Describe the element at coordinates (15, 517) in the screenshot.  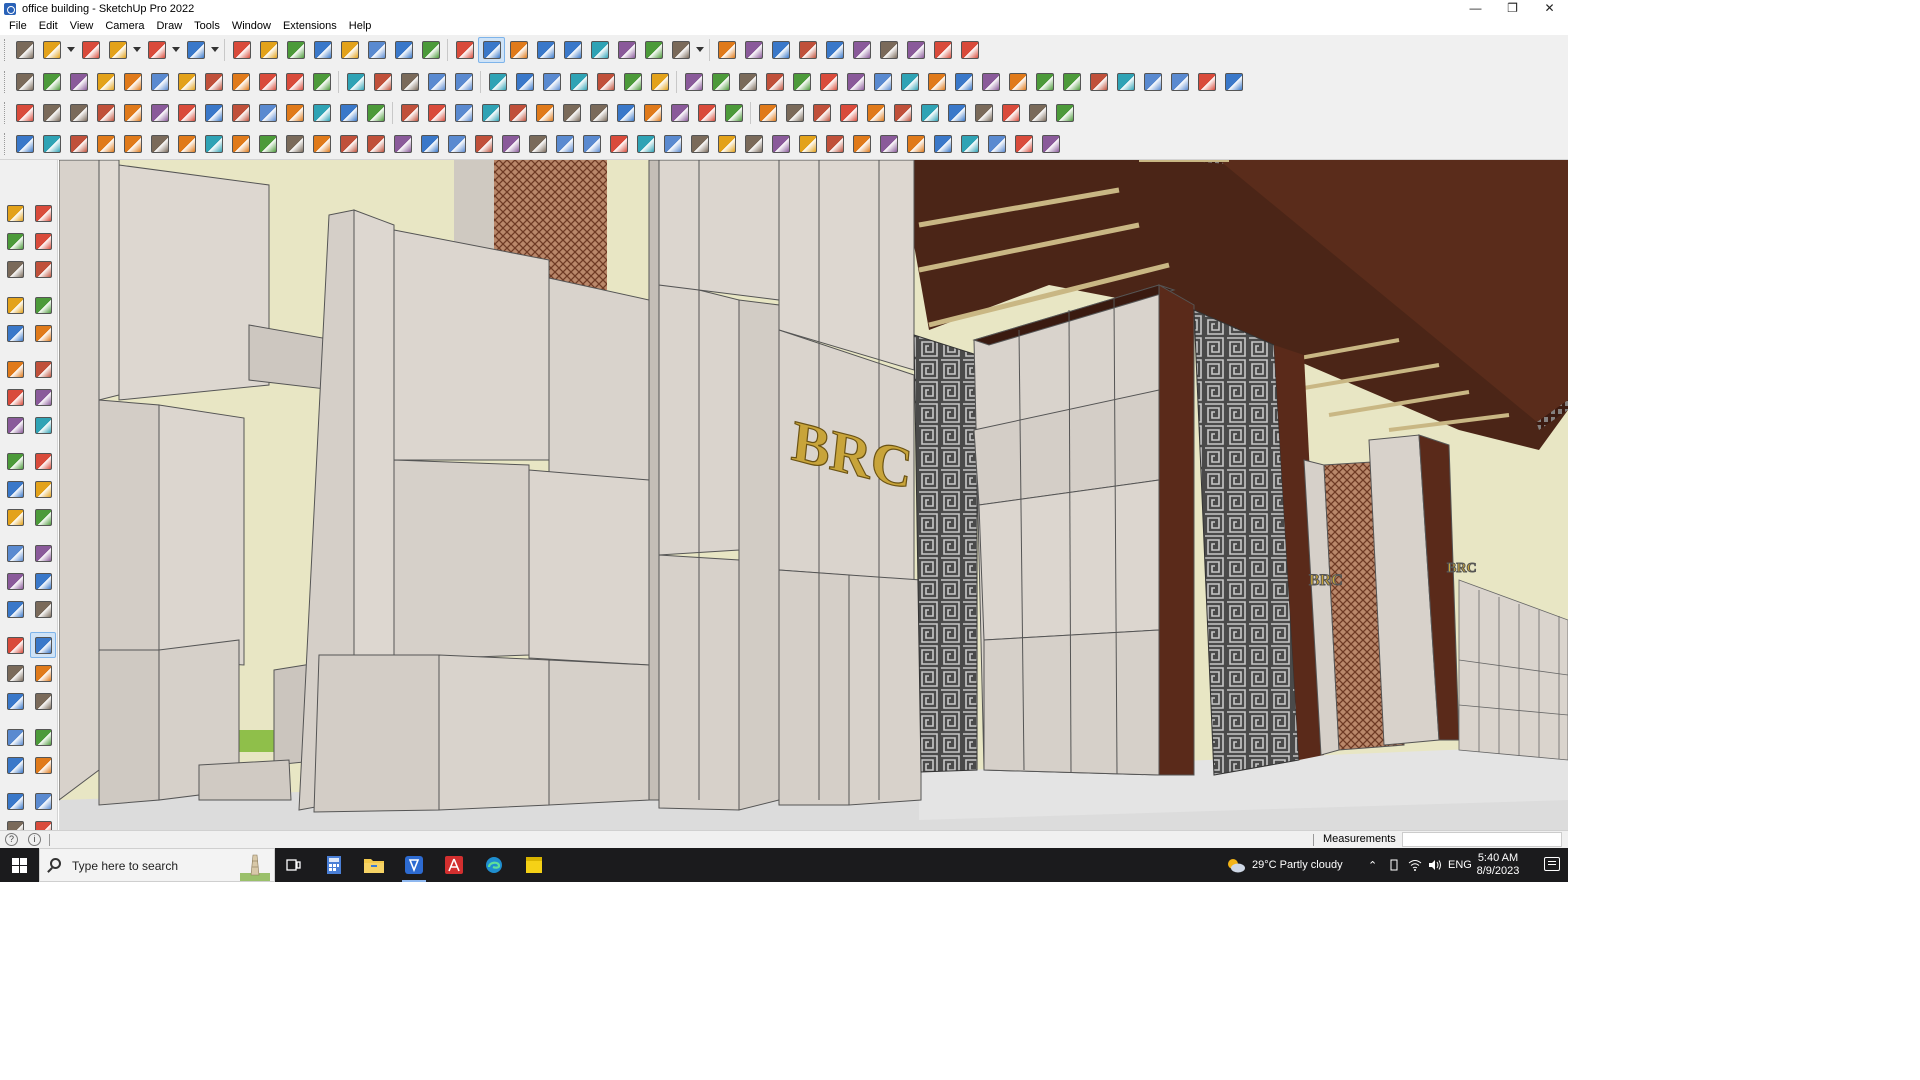
I see `scale-icon` at that location.